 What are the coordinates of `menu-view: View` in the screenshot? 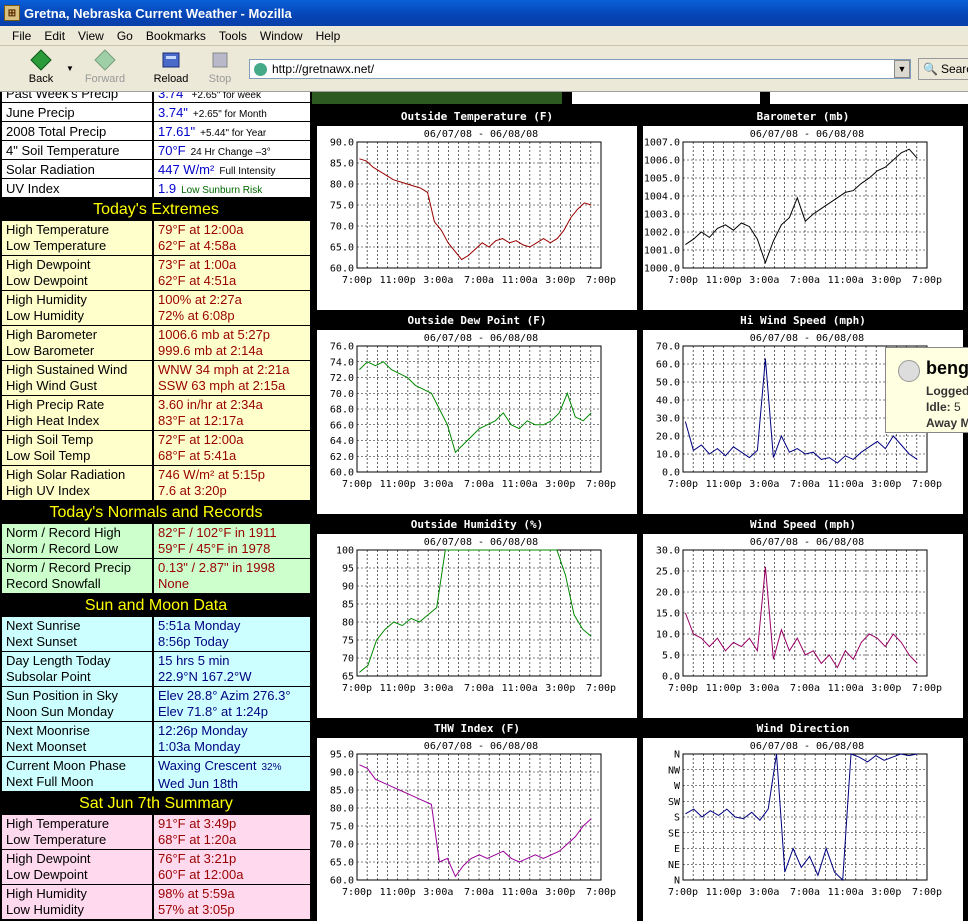 It's located at (91, 36).